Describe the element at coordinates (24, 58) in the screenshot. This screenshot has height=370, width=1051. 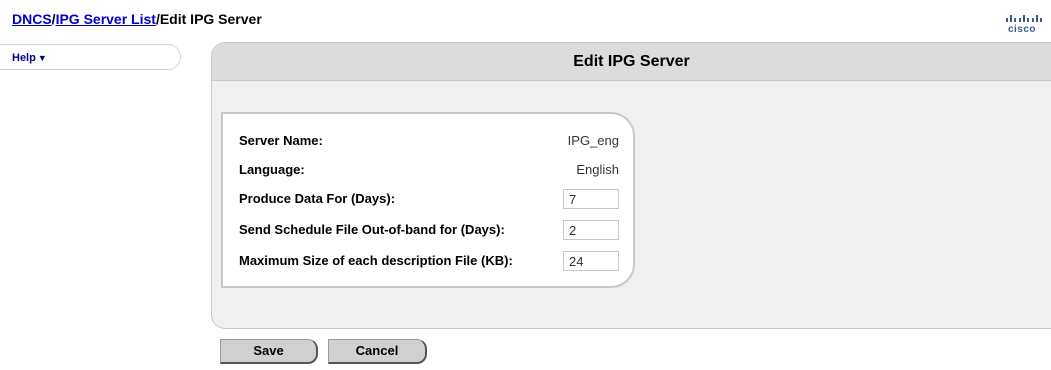
I see `help-label: Help` at that location.